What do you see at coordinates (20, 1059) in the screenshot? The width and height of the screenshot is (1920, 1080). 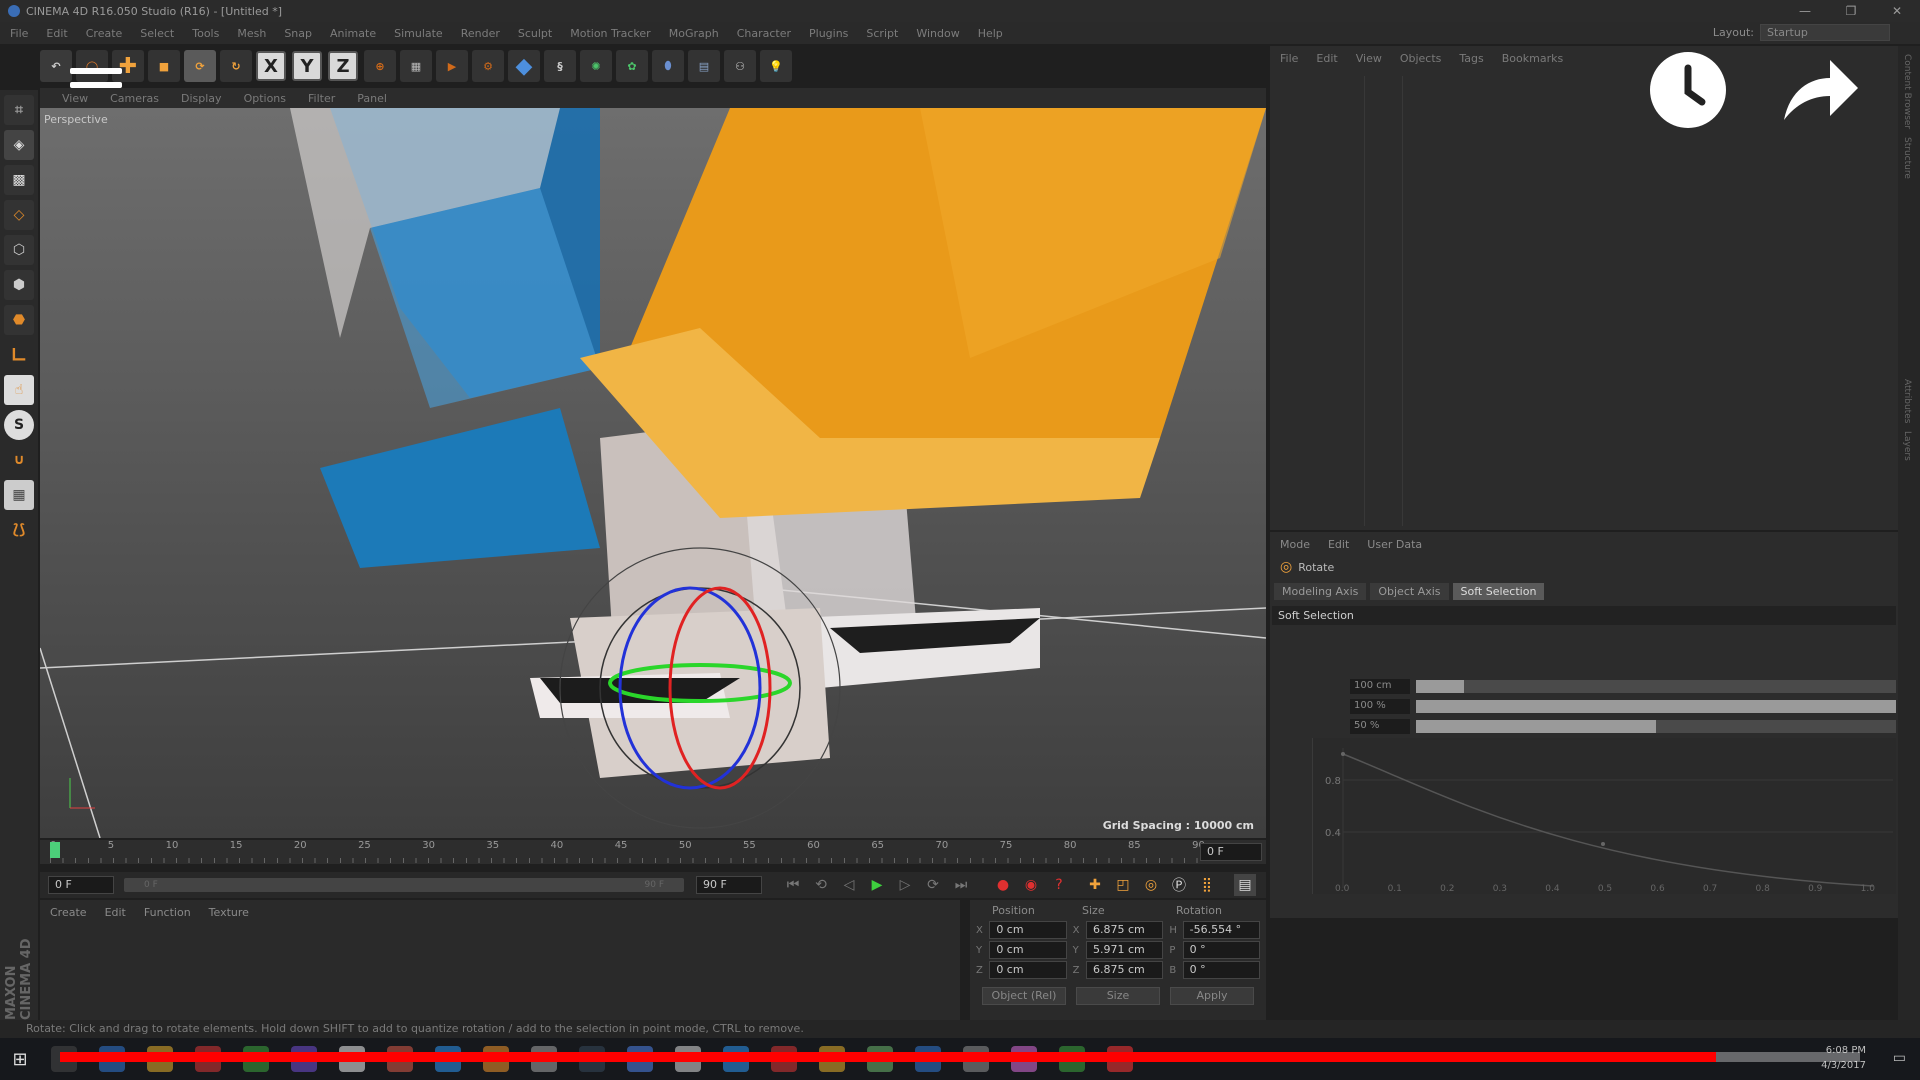 I see `windows-start-icon: ⊞` at bounding box center [20, 1059].